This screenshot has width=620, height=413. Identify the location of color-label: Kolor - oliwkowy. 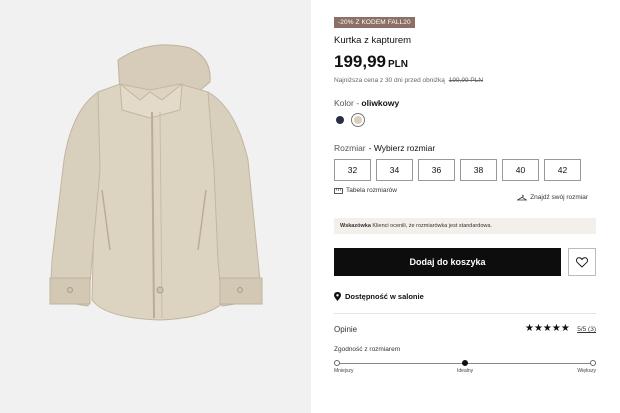
(366, 103).